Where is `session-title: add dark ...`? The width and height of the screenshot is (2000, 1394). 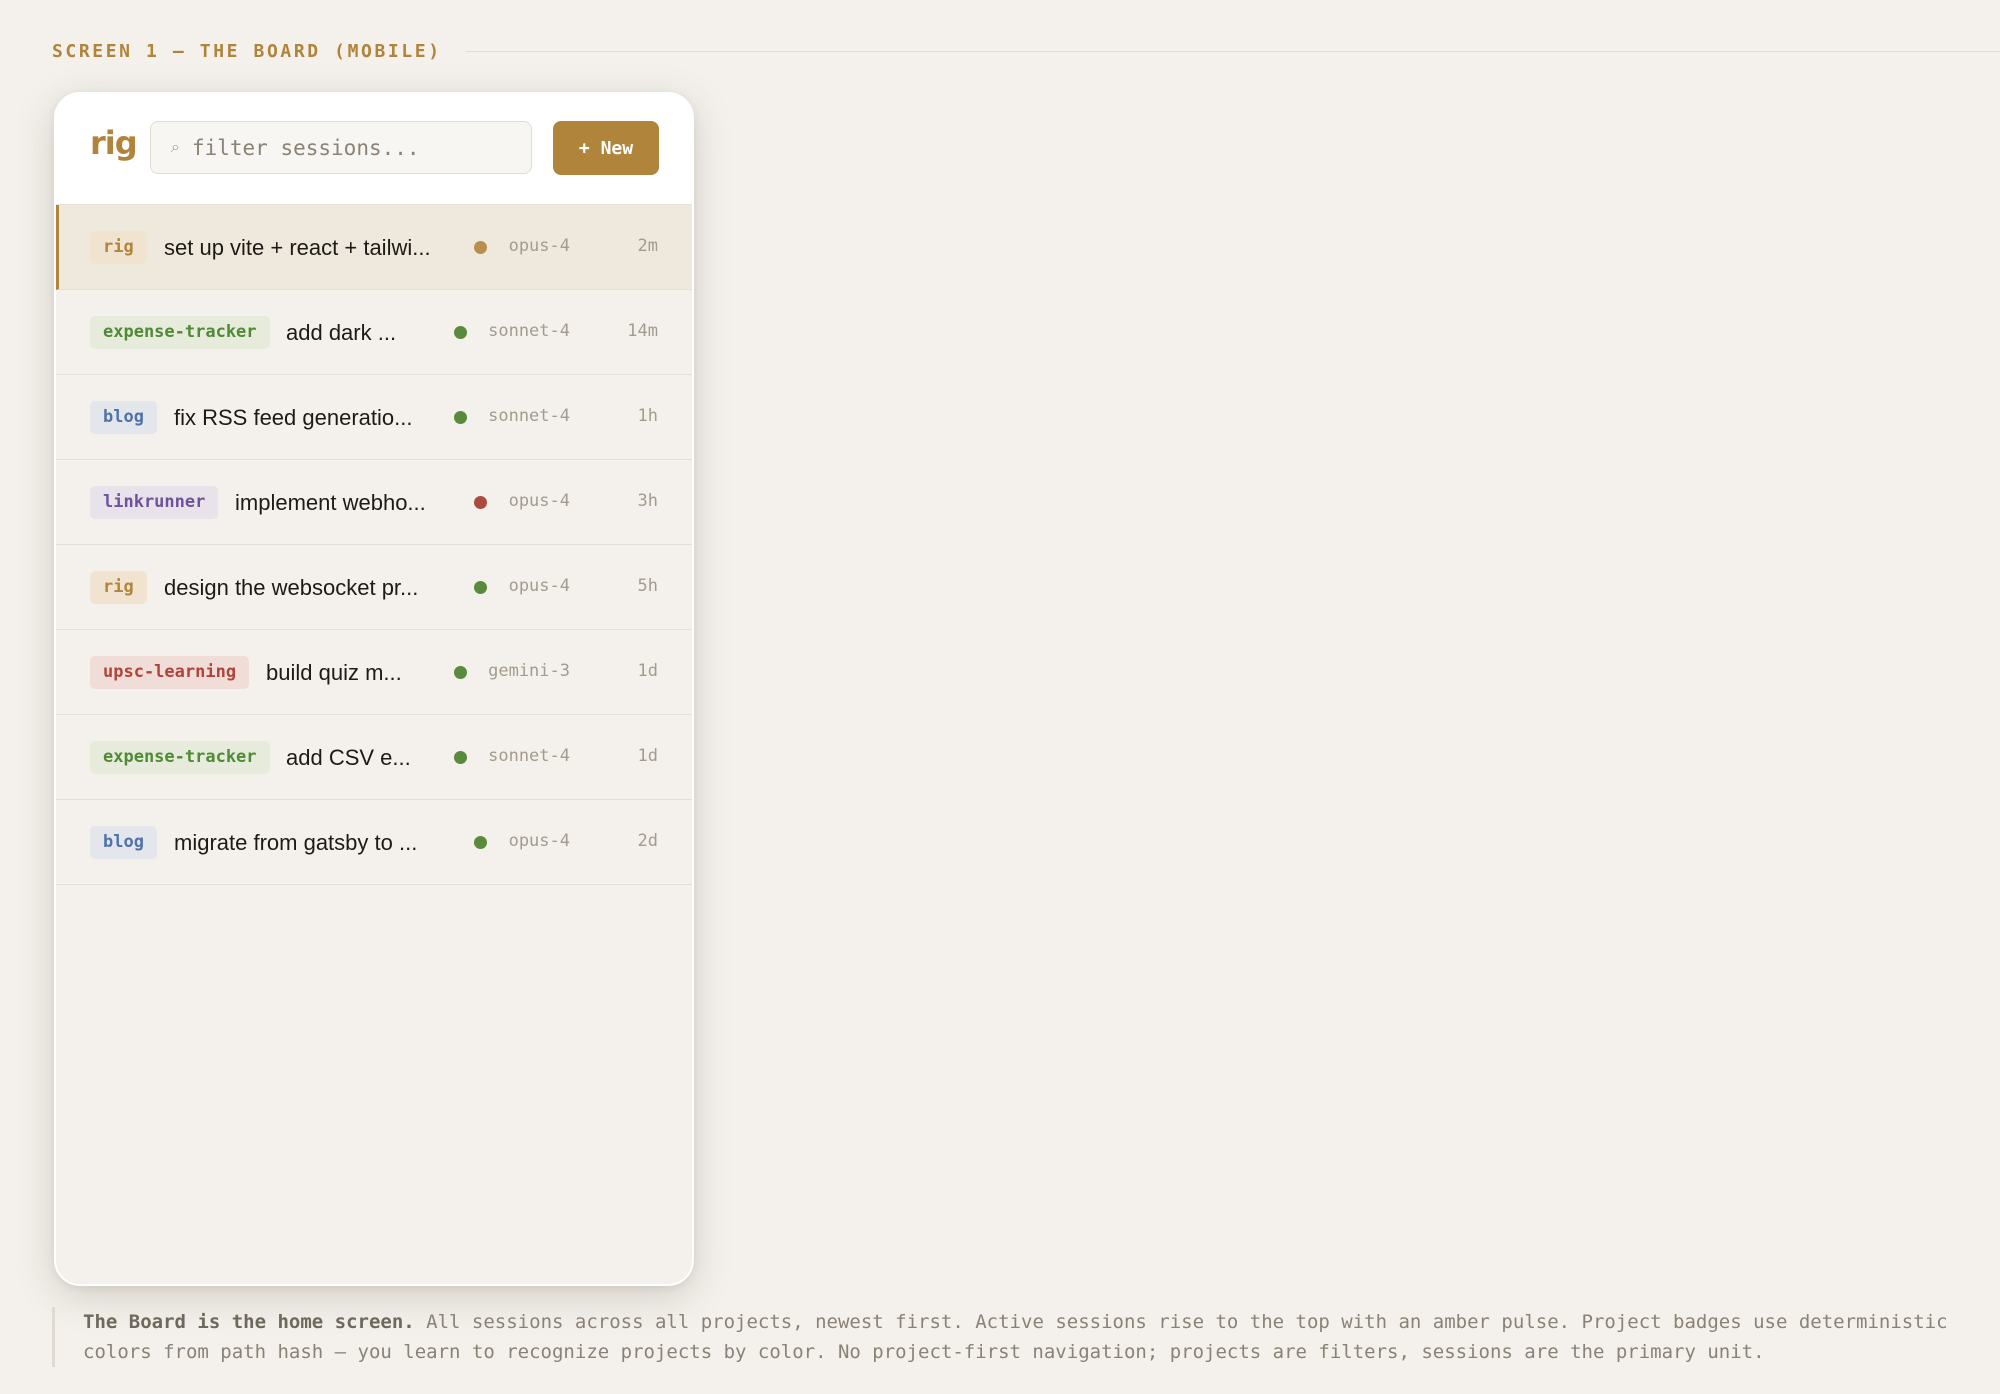 session-title: add dark ... is located at coordinates (341, 332).